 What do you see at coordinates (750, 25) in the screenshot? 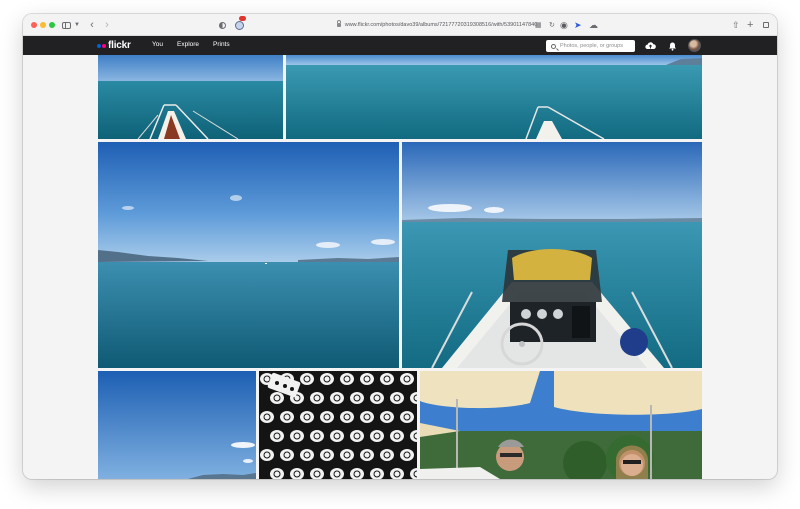
I see `new-tab-icon: +` at bounding box center [750, 25].